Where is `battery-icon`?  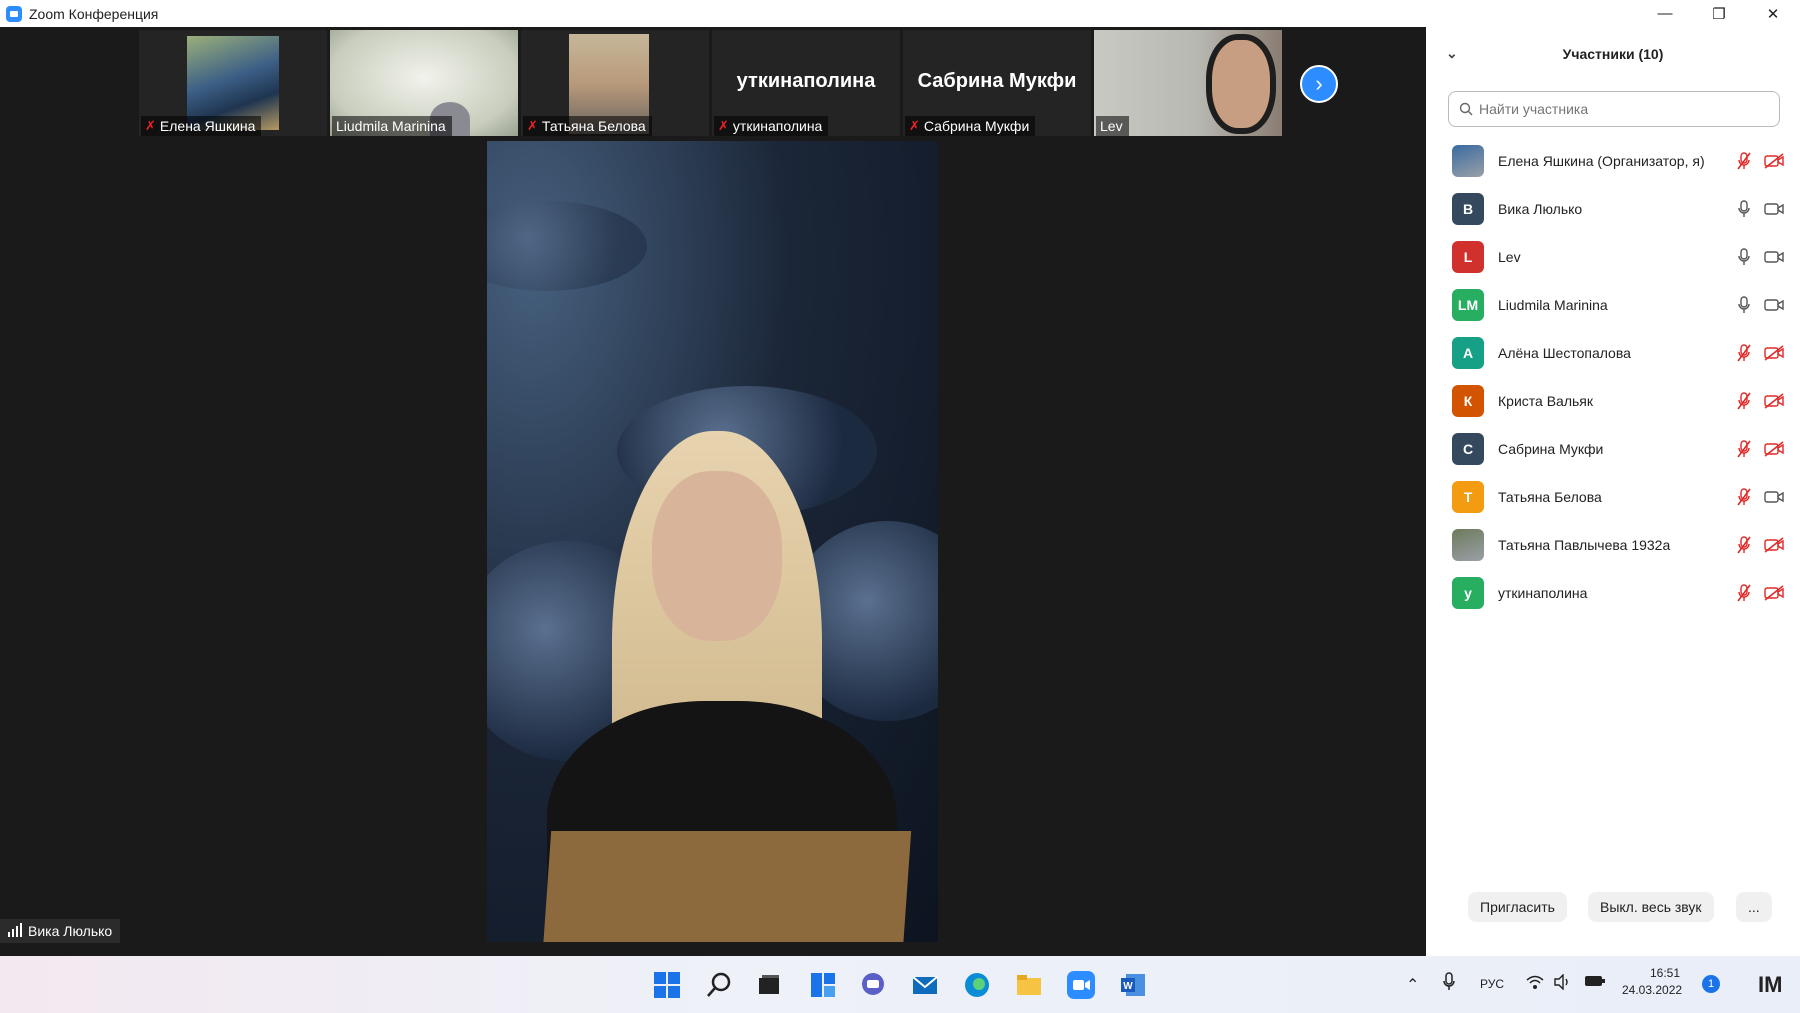
battery-icon is located at coordinates (1595, 982).